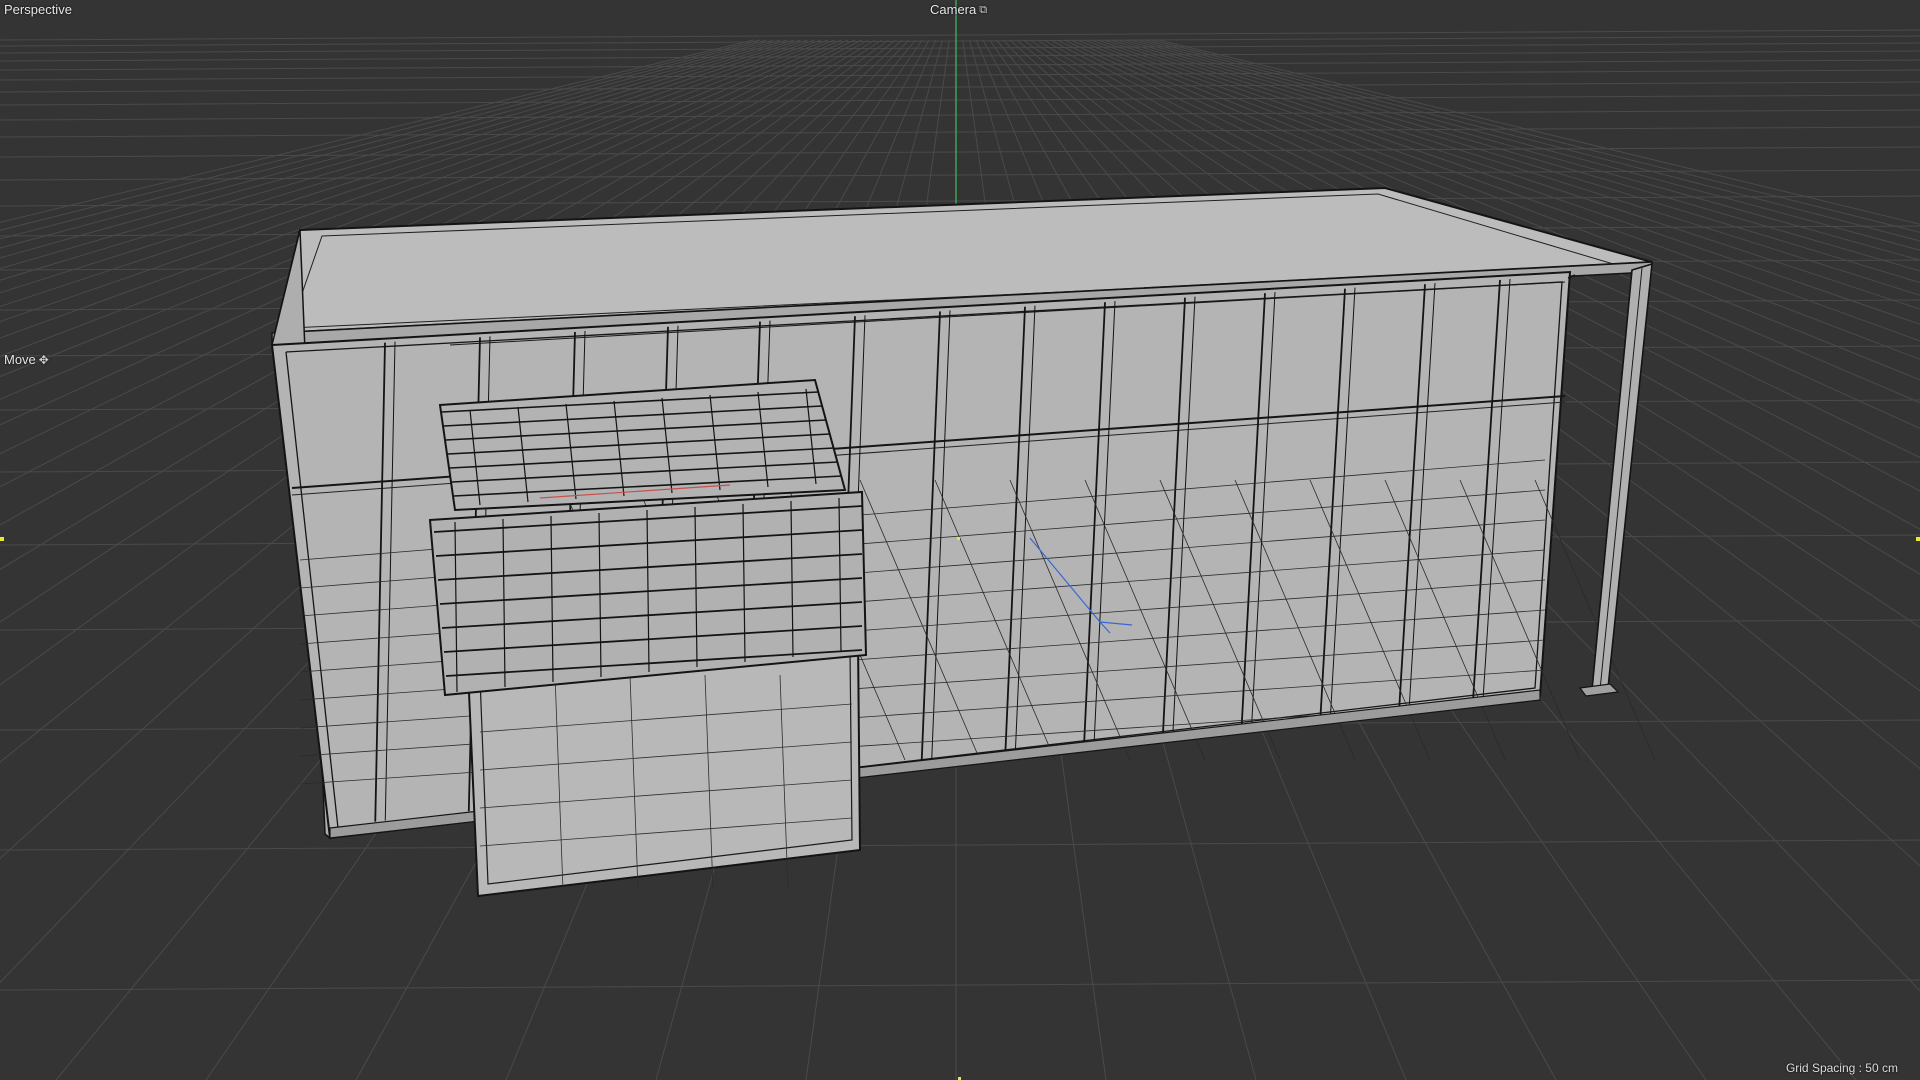  I want to click on view-name-label: Perspective, so click(38, 10).